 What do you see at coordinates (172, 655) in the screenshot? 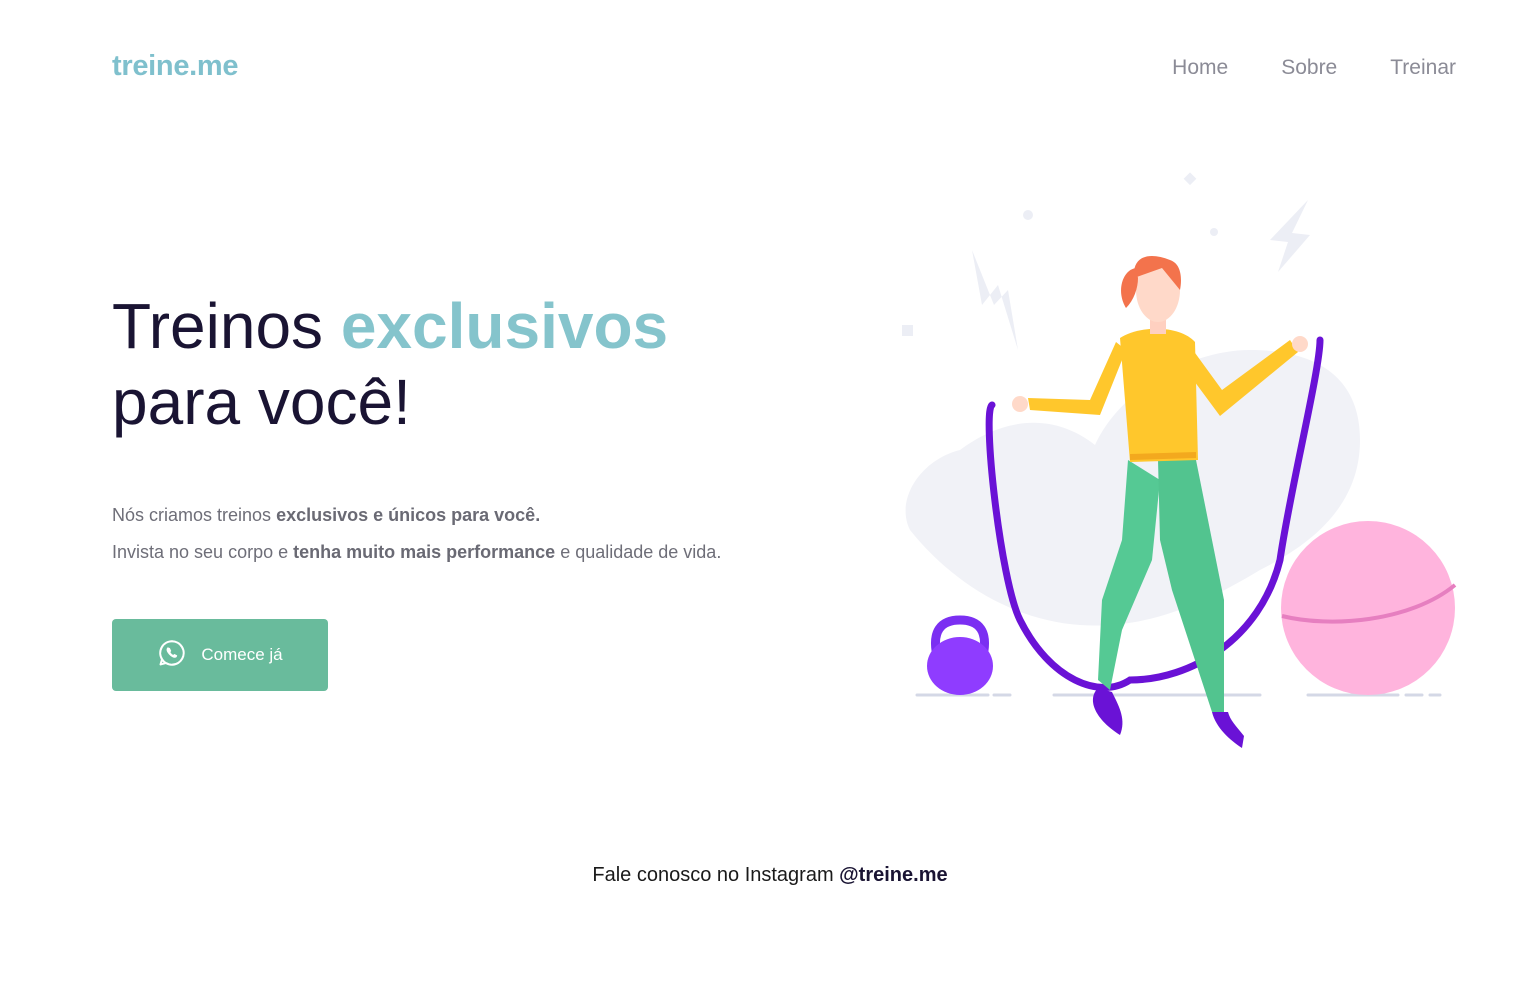
I see `whatsapp-icon` at bounding box center [172, 655].